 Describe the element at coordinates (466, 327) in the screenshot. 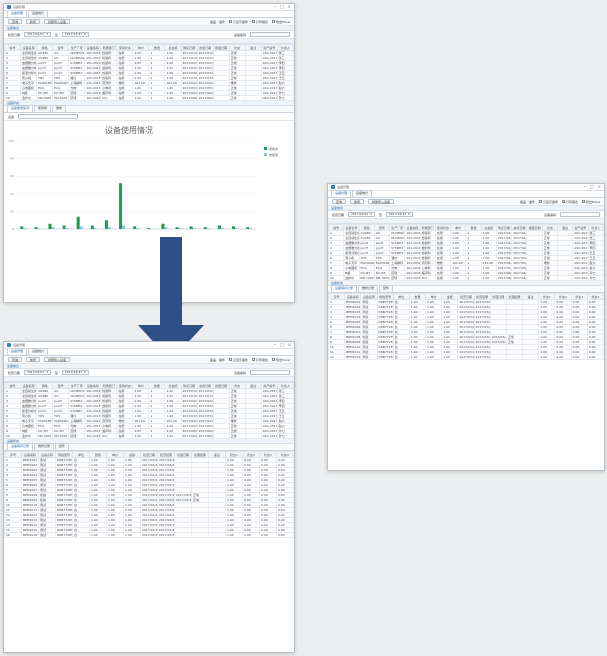

I see `table-cell: 2017/03/26` at that location.